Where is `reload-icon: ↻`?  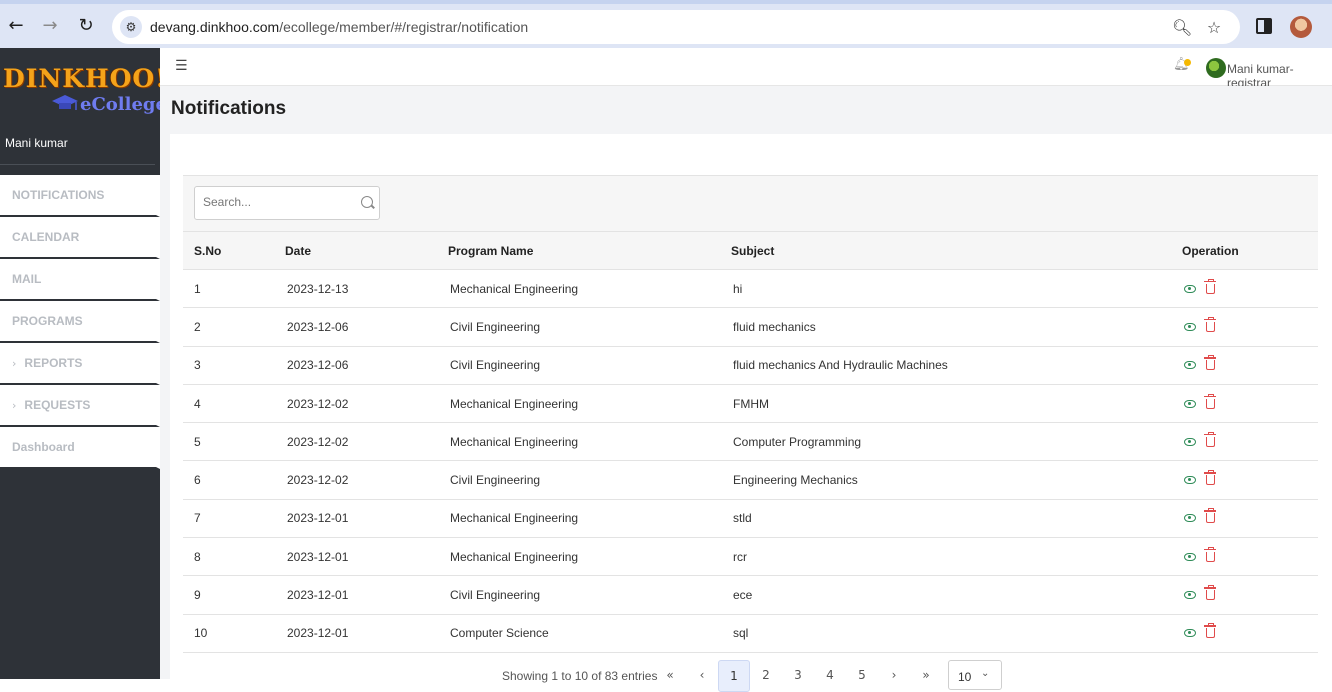
reload-icon: ↻ is located at coordinates (86, 26).